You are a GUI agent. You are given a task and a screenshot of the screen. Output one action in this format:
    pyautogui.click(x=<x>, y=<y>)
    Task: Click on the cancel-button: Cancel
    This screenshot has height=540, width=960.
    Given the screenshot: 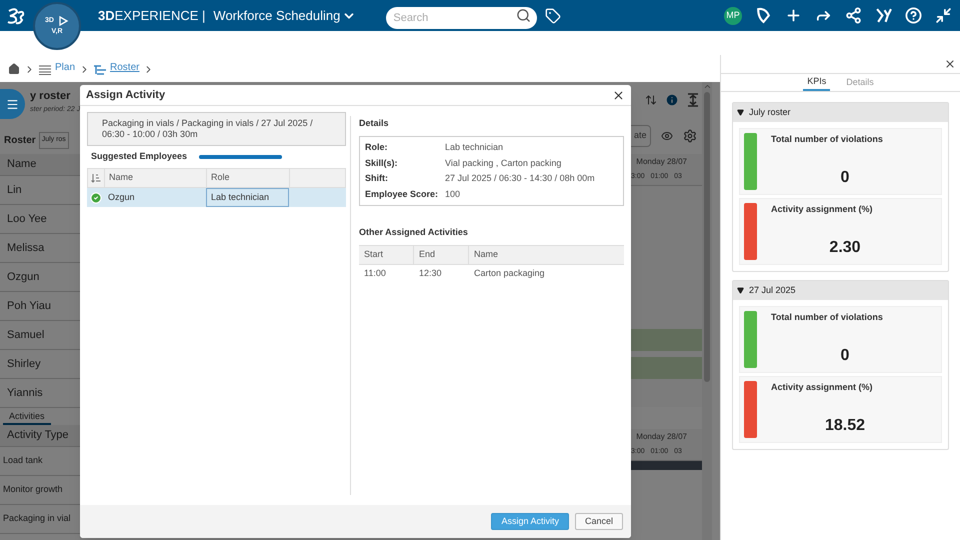 What is the action you would take?
    pyautogui.click(x=598, y=521)
    